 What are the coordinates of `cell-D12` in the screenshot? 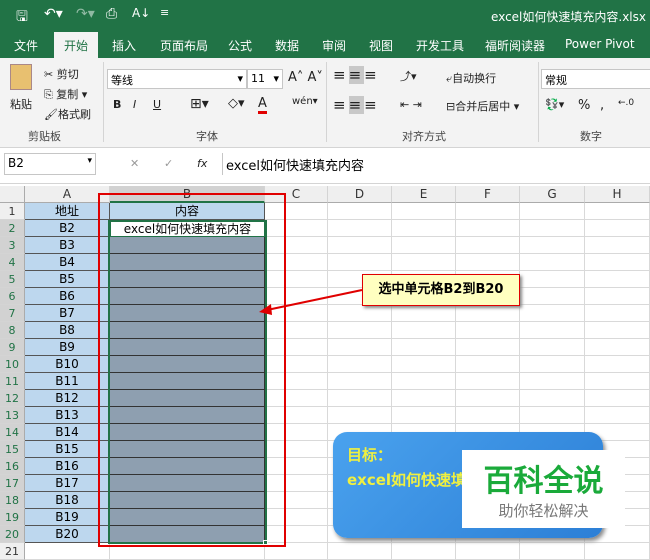 It's located at (360, 398).